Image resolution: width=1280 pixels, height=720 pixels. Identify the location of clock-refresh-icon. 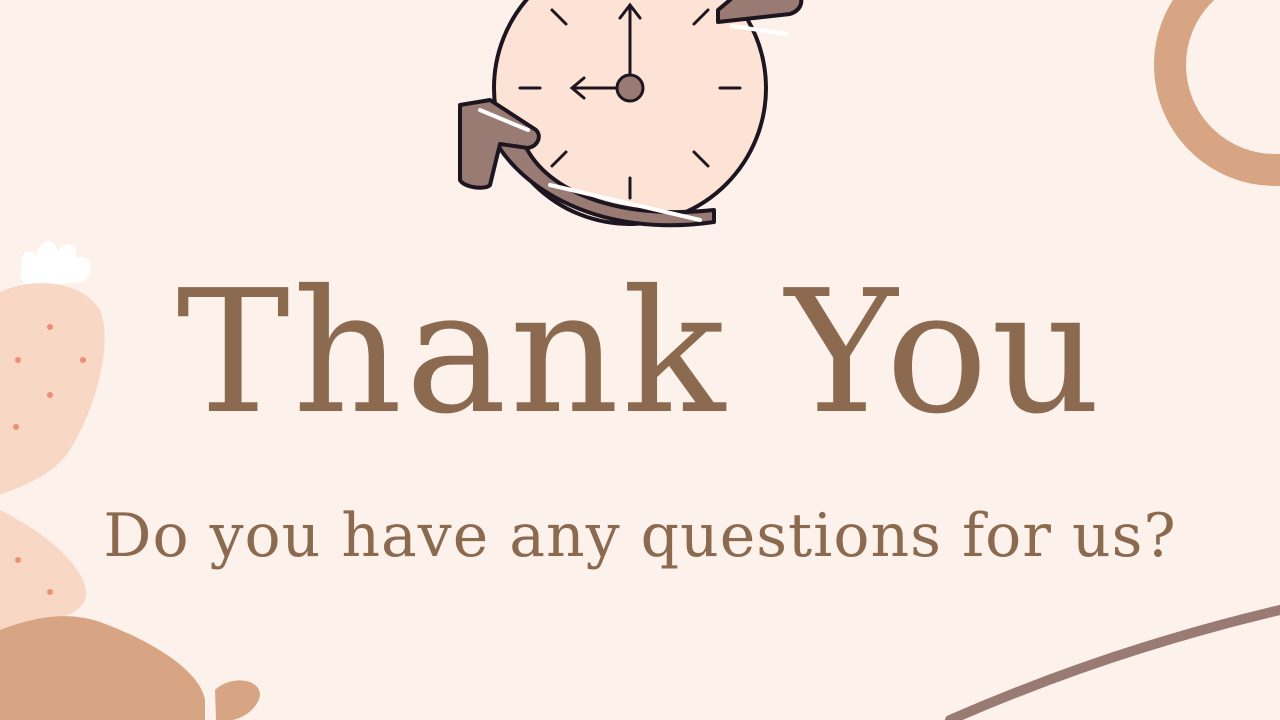
(631, 114).